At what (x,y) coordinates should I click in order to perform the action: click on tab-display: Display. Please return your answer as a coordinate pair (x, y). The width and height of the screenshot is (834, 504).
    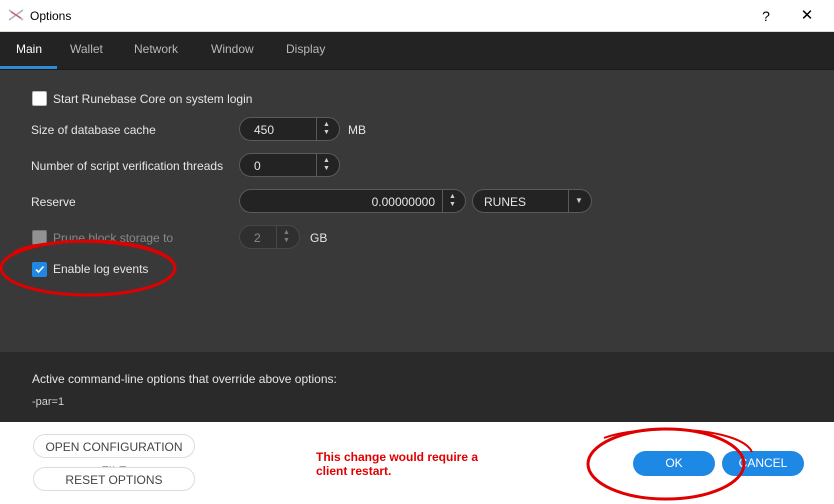
    Looking at the image, I should click on (305, 49).